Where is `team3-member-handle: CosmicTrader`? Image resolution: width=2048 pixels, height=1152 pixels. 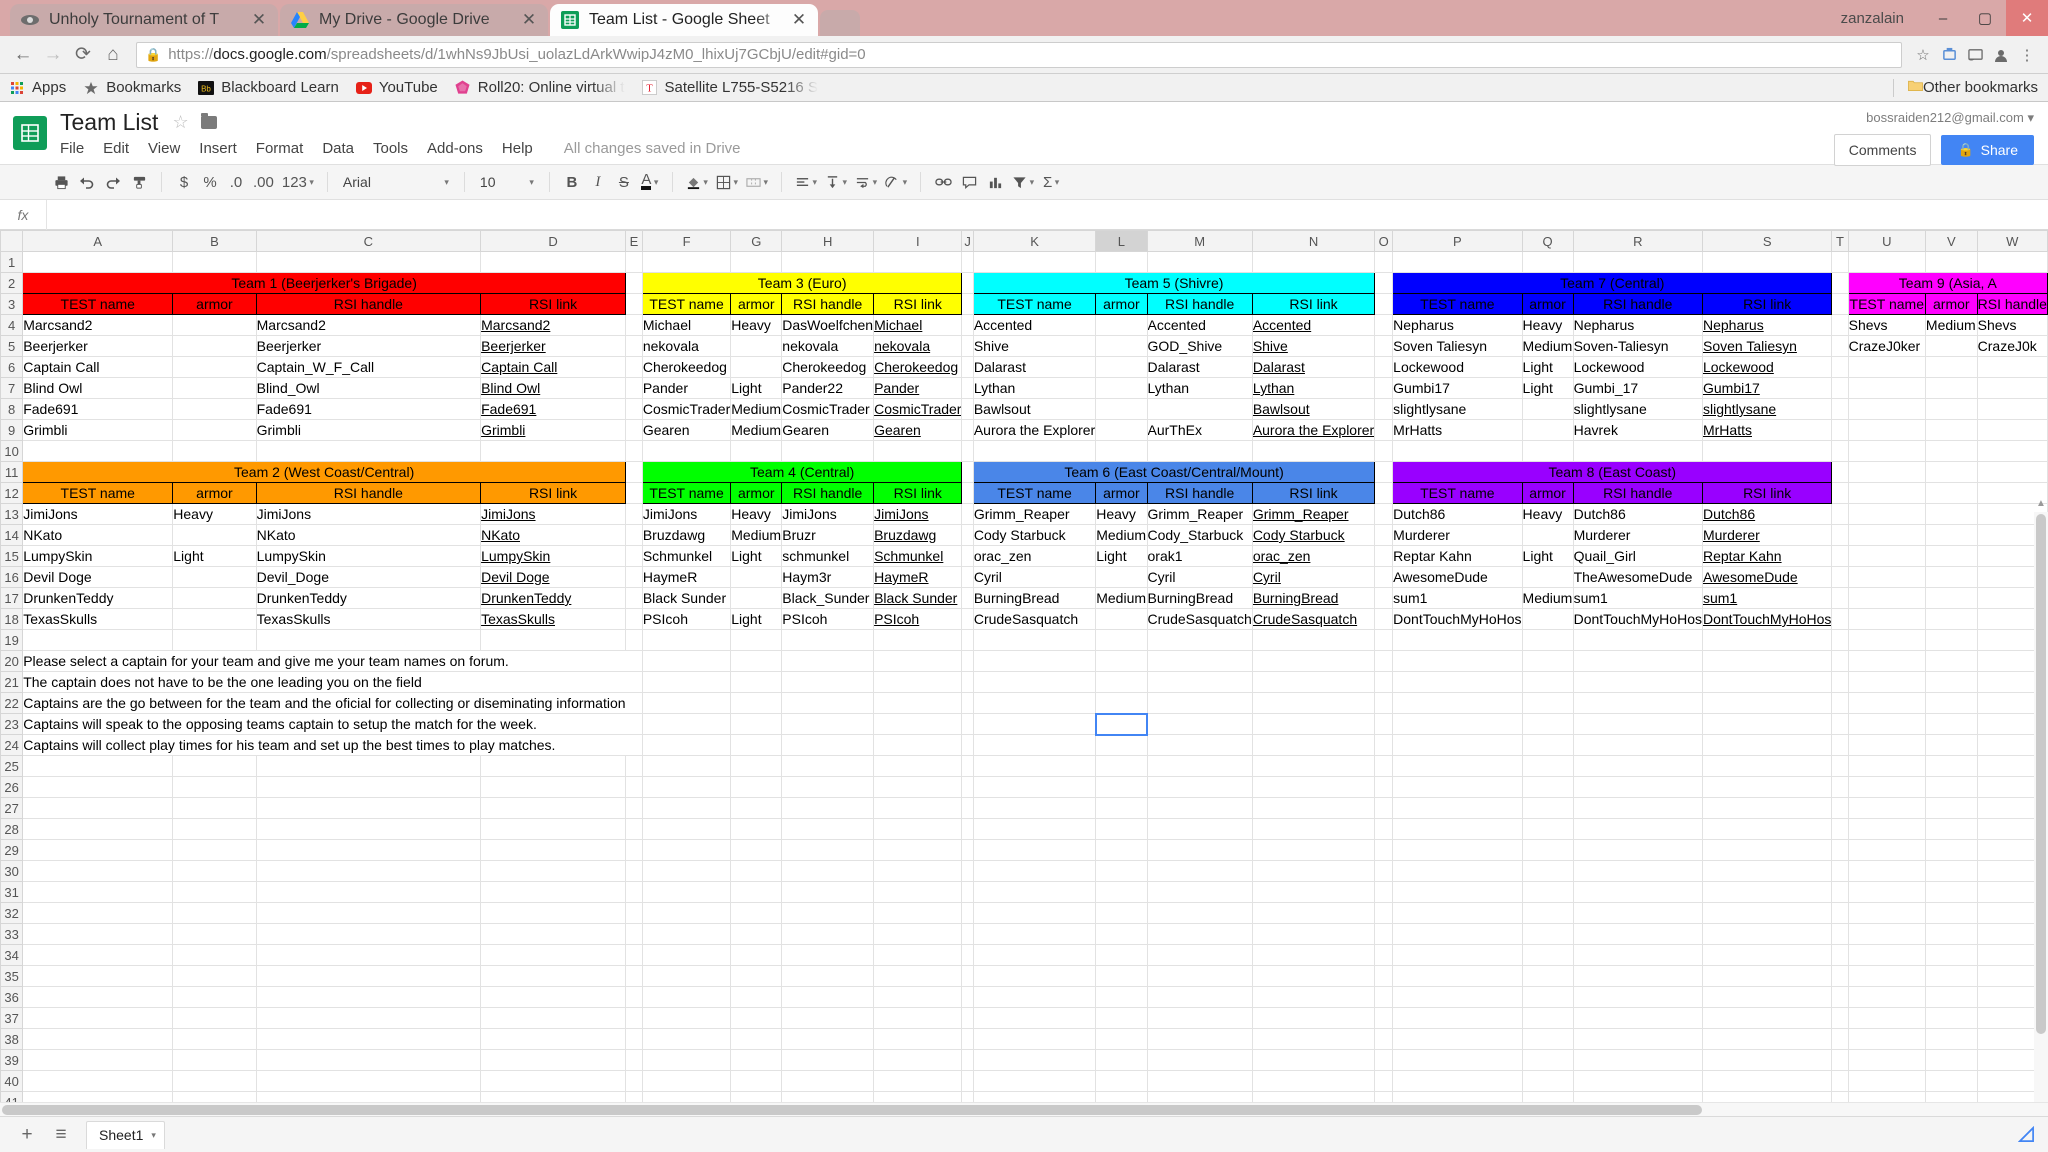 team3-member-handle: CosmicTrader is located at coordinates (828, 409).